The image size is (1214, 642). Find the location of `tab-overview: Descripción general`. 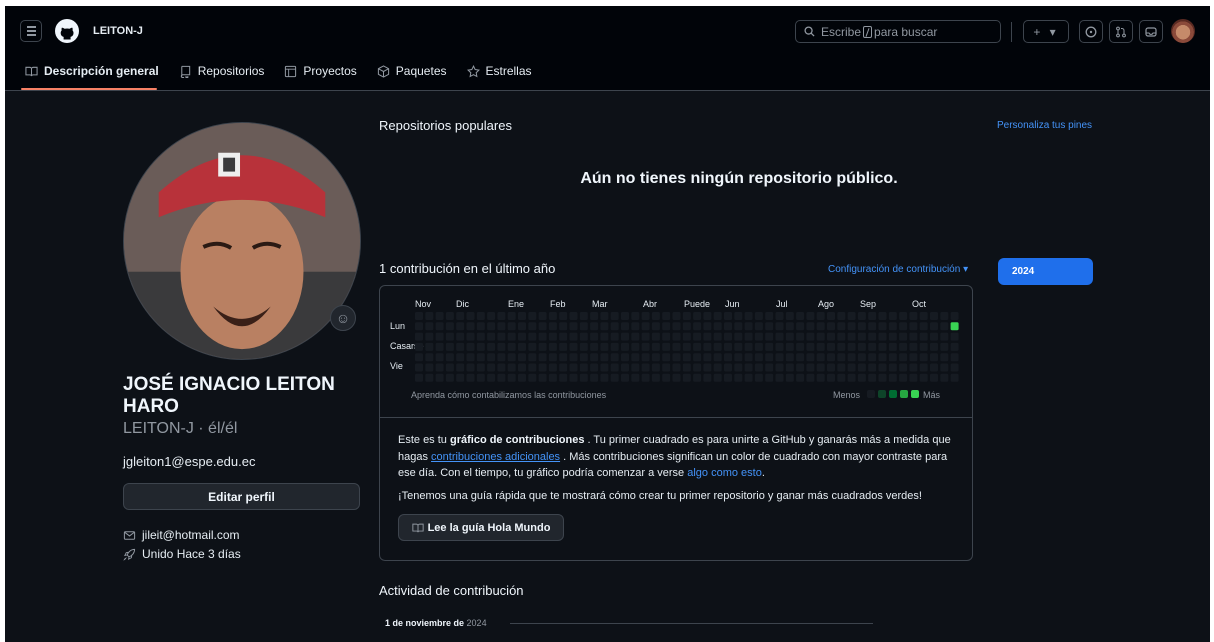

tab-overview: Descripción general is located at coordinates (92, 71).